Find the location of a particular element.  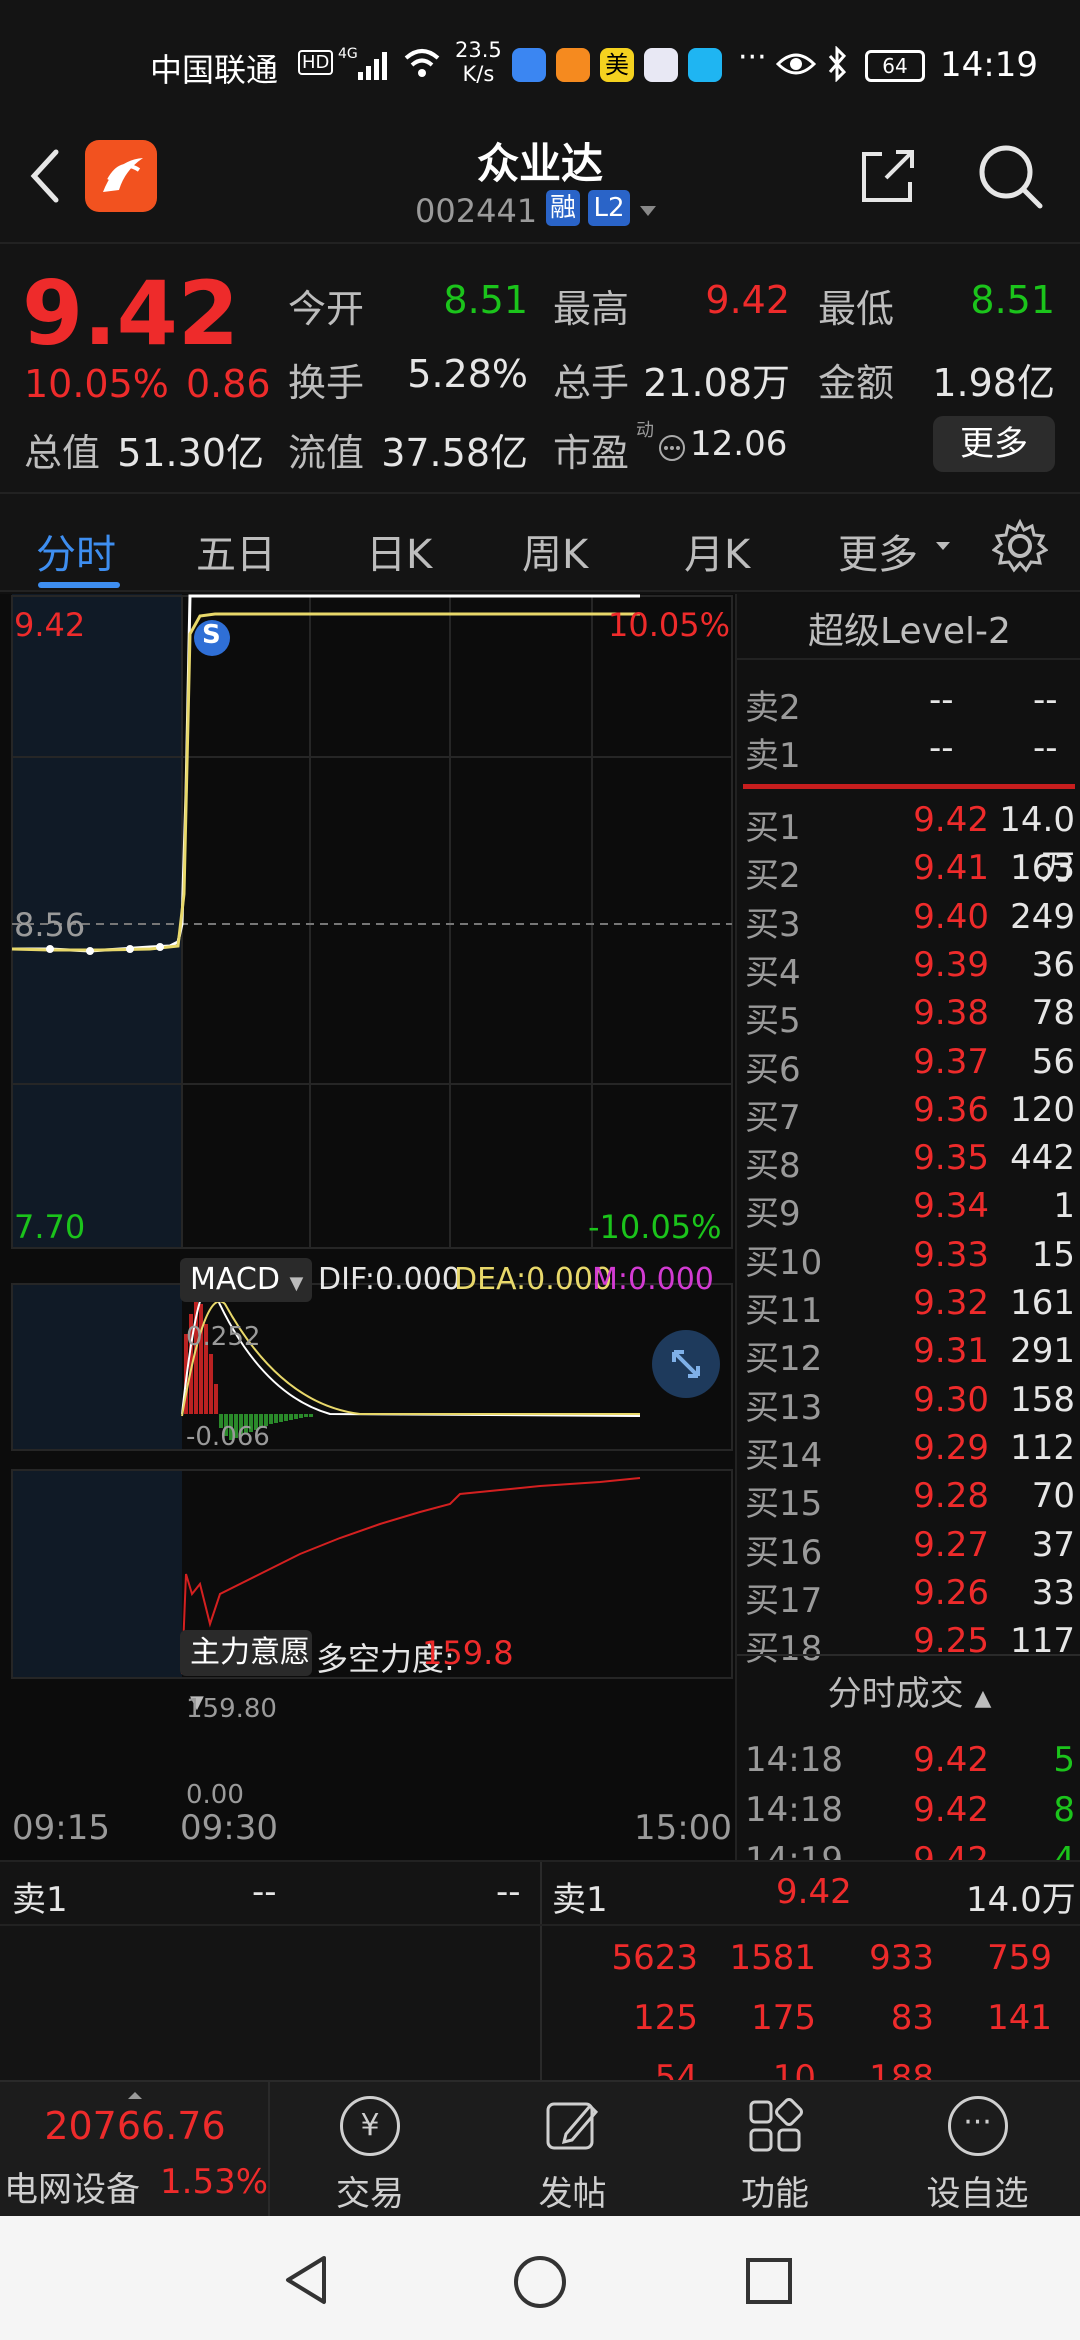

axis-pct-high: 10.05% is located at coordinates (669, 625).